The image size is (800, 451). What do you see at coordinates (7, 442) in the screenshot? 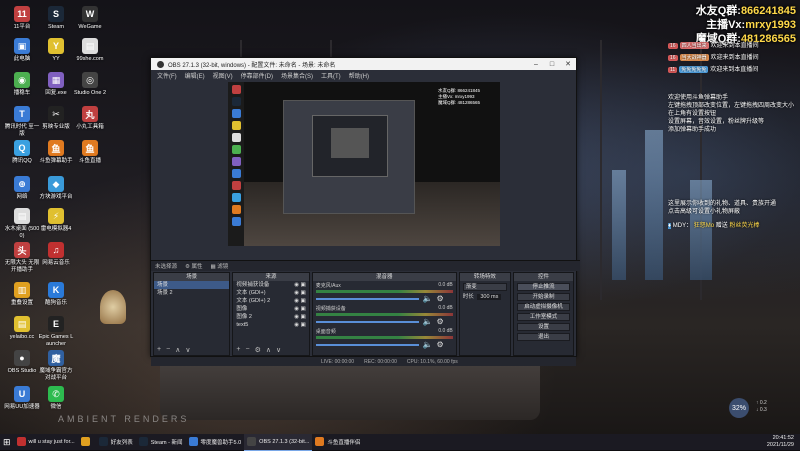
I see `start-button: ⊞` at bounding box center [7, 442].